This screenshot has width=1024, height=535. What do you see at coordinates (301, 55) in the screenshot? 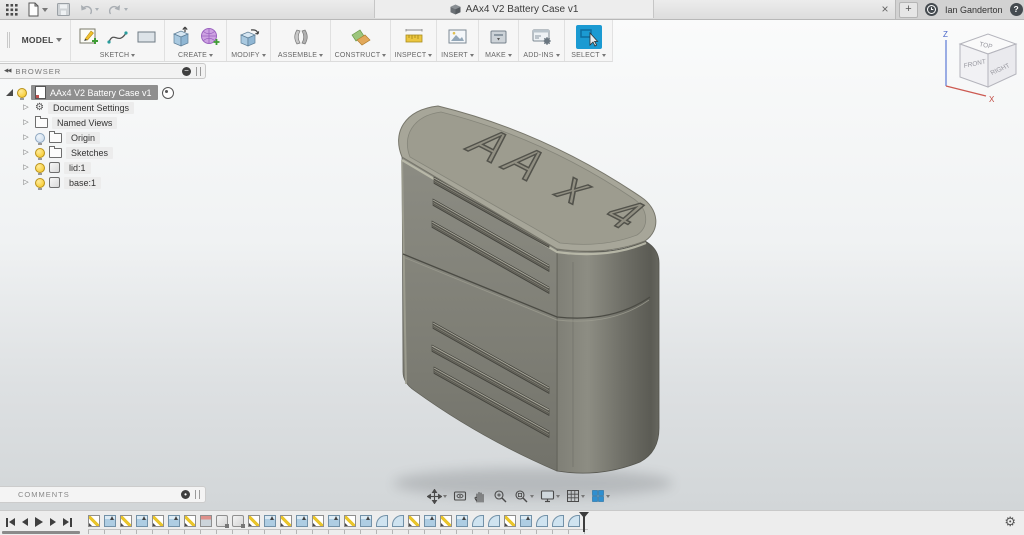
I see `assemble-dropdown: ASSEMBLE` at bounding box center [301, 55].